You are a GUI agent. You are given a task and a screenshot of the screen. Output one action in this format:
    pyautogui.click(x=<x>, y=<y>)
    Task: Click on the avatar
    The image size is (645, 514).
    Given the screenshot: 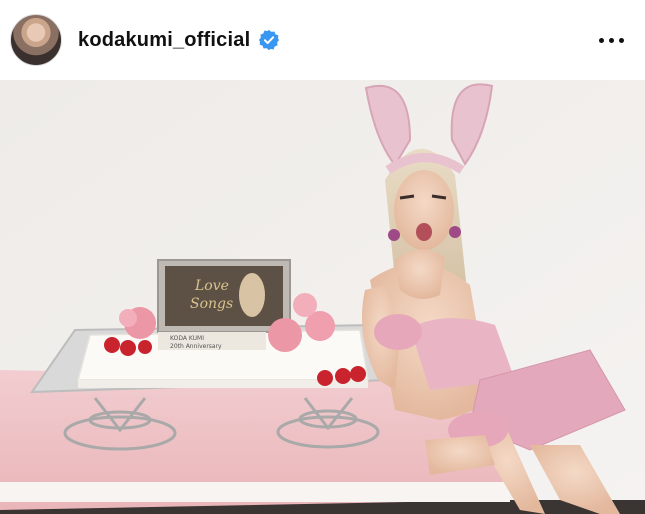 What is the action you would take?
    pyautogui.click(x=36, y=40)
    